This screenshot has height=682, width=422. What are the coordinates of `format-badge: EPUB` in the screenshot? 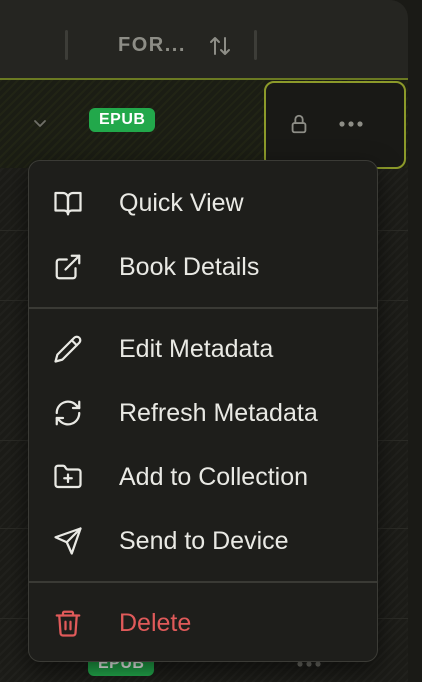 It's located at (122, 120).